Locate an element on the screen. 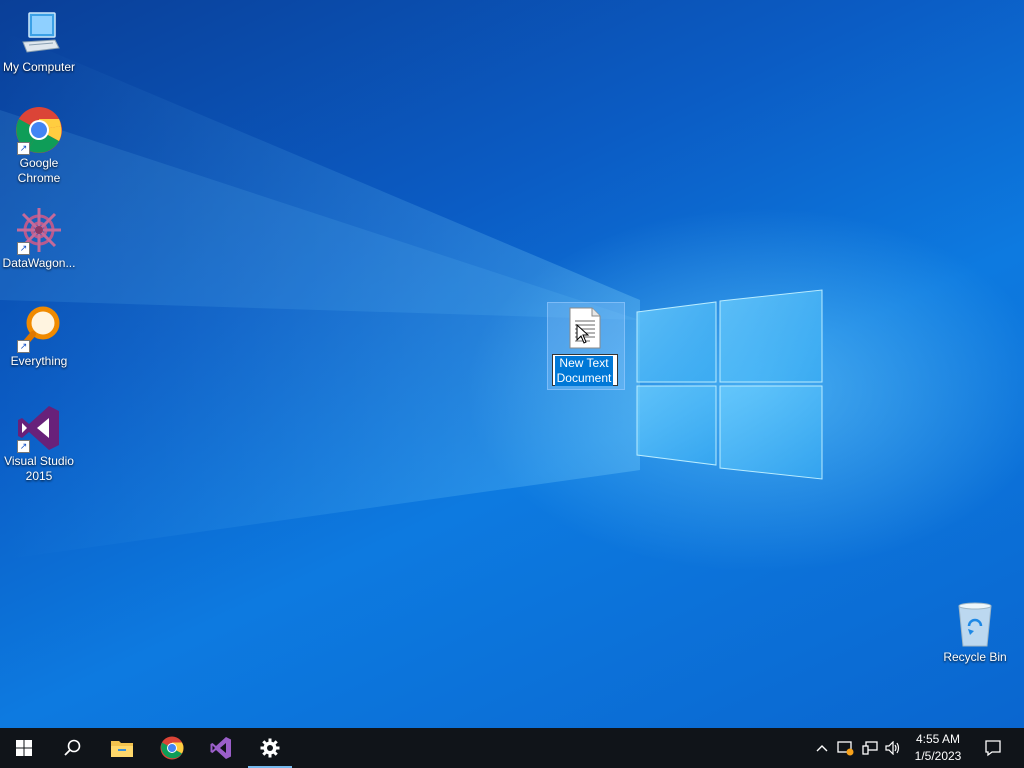 Image resolution: width=1024 pixels, height=768 pixels. visual-studio-icon is located at coordinates (220, 748).